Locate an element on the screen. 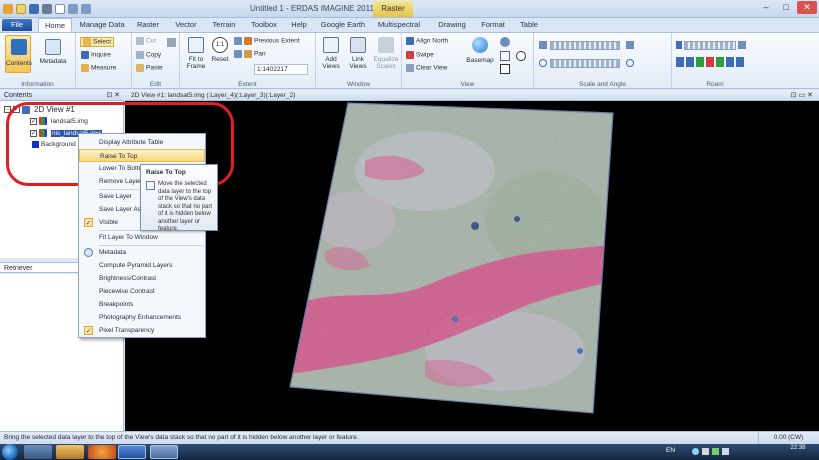 This screenshot has height=460, width=819. battery-icon is located at coordinates (715, 451).